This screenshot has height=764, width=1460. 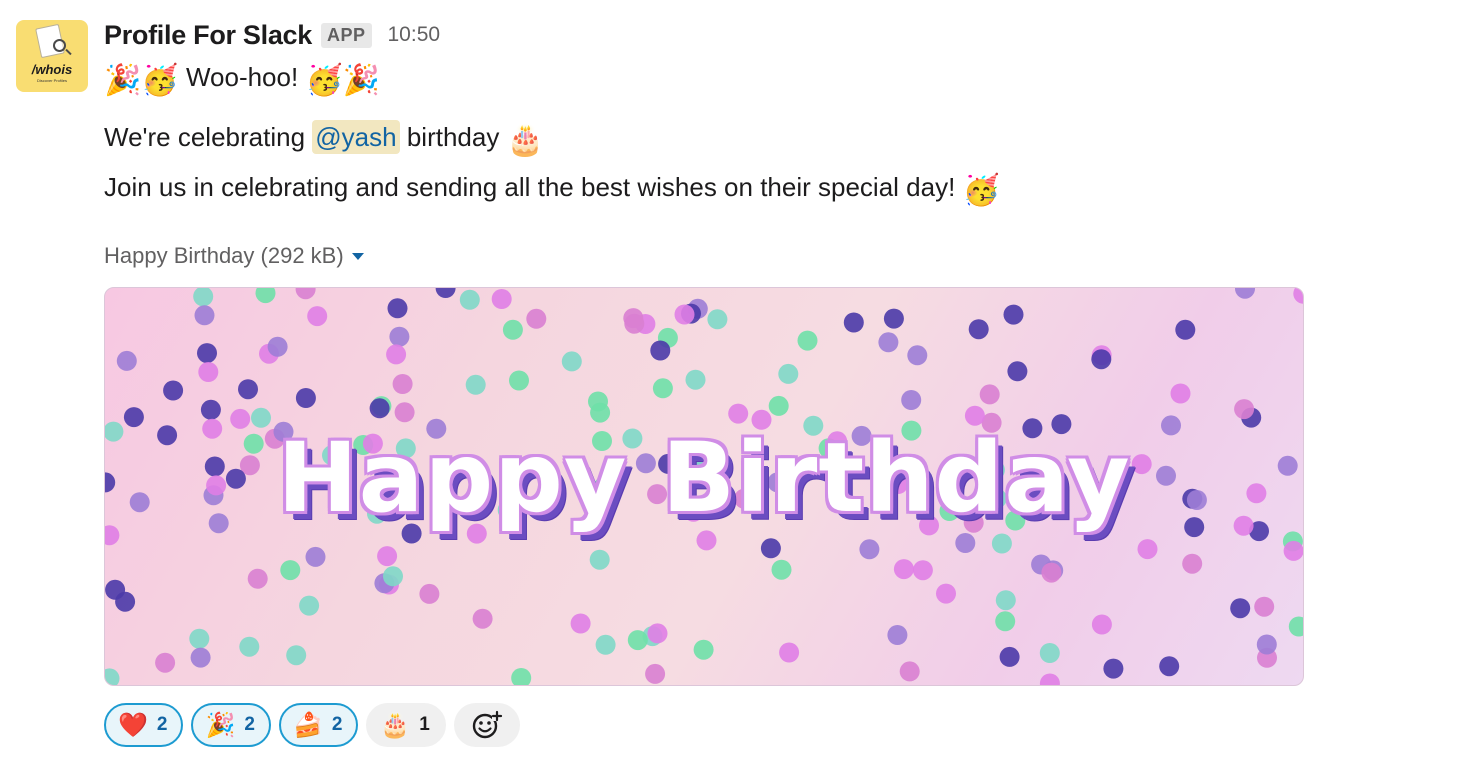 What do you see at coordinates (424, 724) in the screenshot?
I see `reaction-count: 1` at bounding box center [424, 724].